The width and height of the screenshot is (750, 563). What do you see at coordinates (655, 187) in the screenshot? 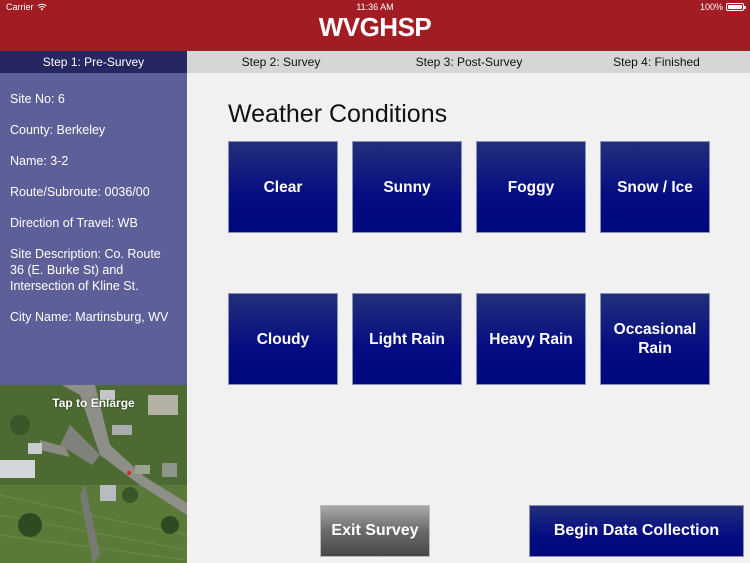
I see `weather-snow-ice-button: Snow / Ice` at bounding box center [655, 187].